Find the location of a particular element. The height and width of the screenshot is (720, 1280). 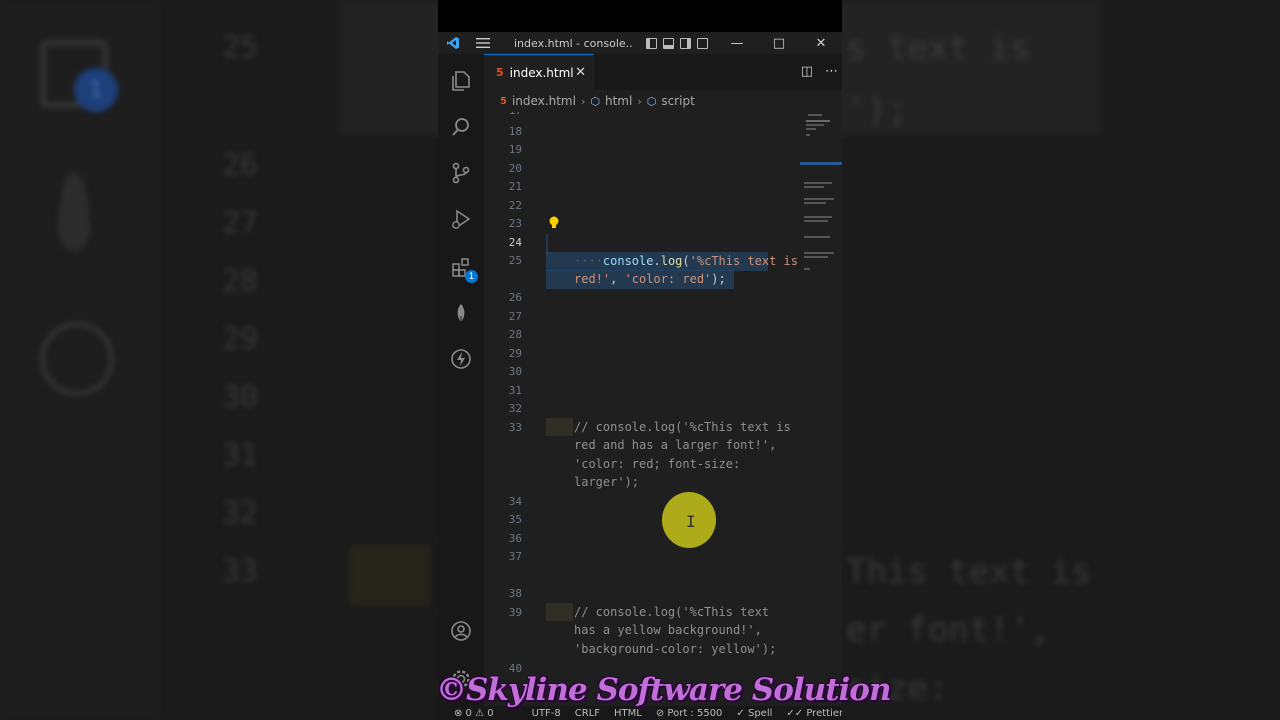

mongodb-leaf-icon is located at coordinates (461, 313).